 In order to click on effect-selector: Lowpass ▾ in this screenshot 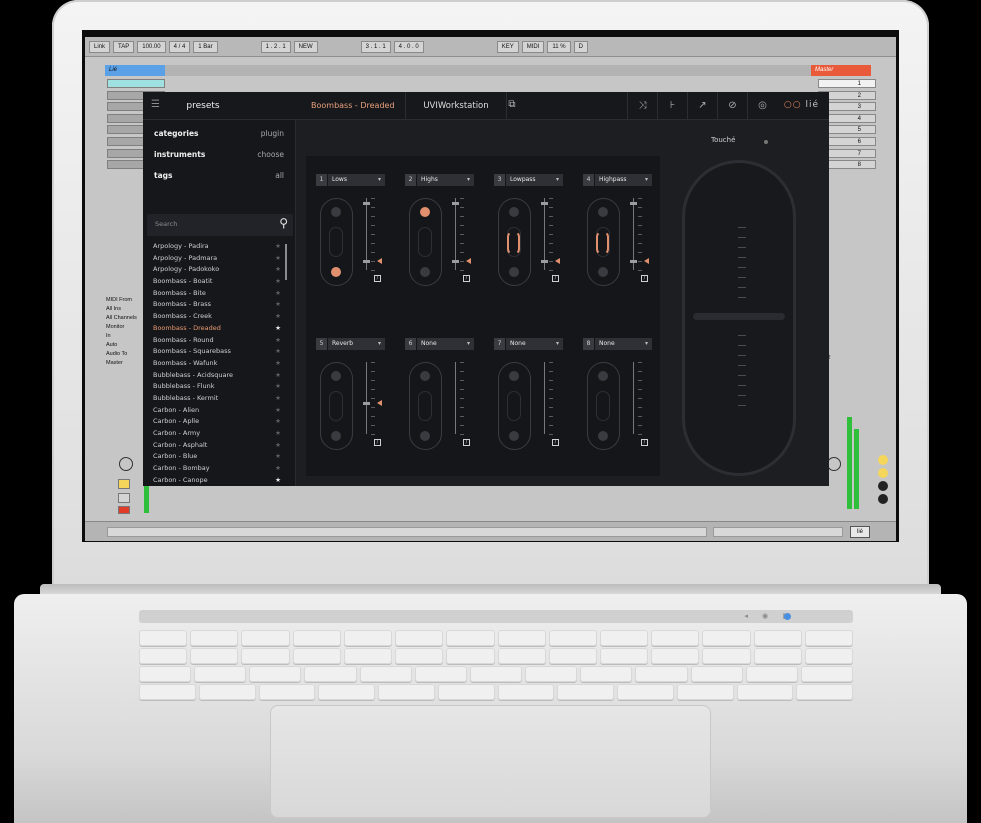, I will do `click(534, 180)`.